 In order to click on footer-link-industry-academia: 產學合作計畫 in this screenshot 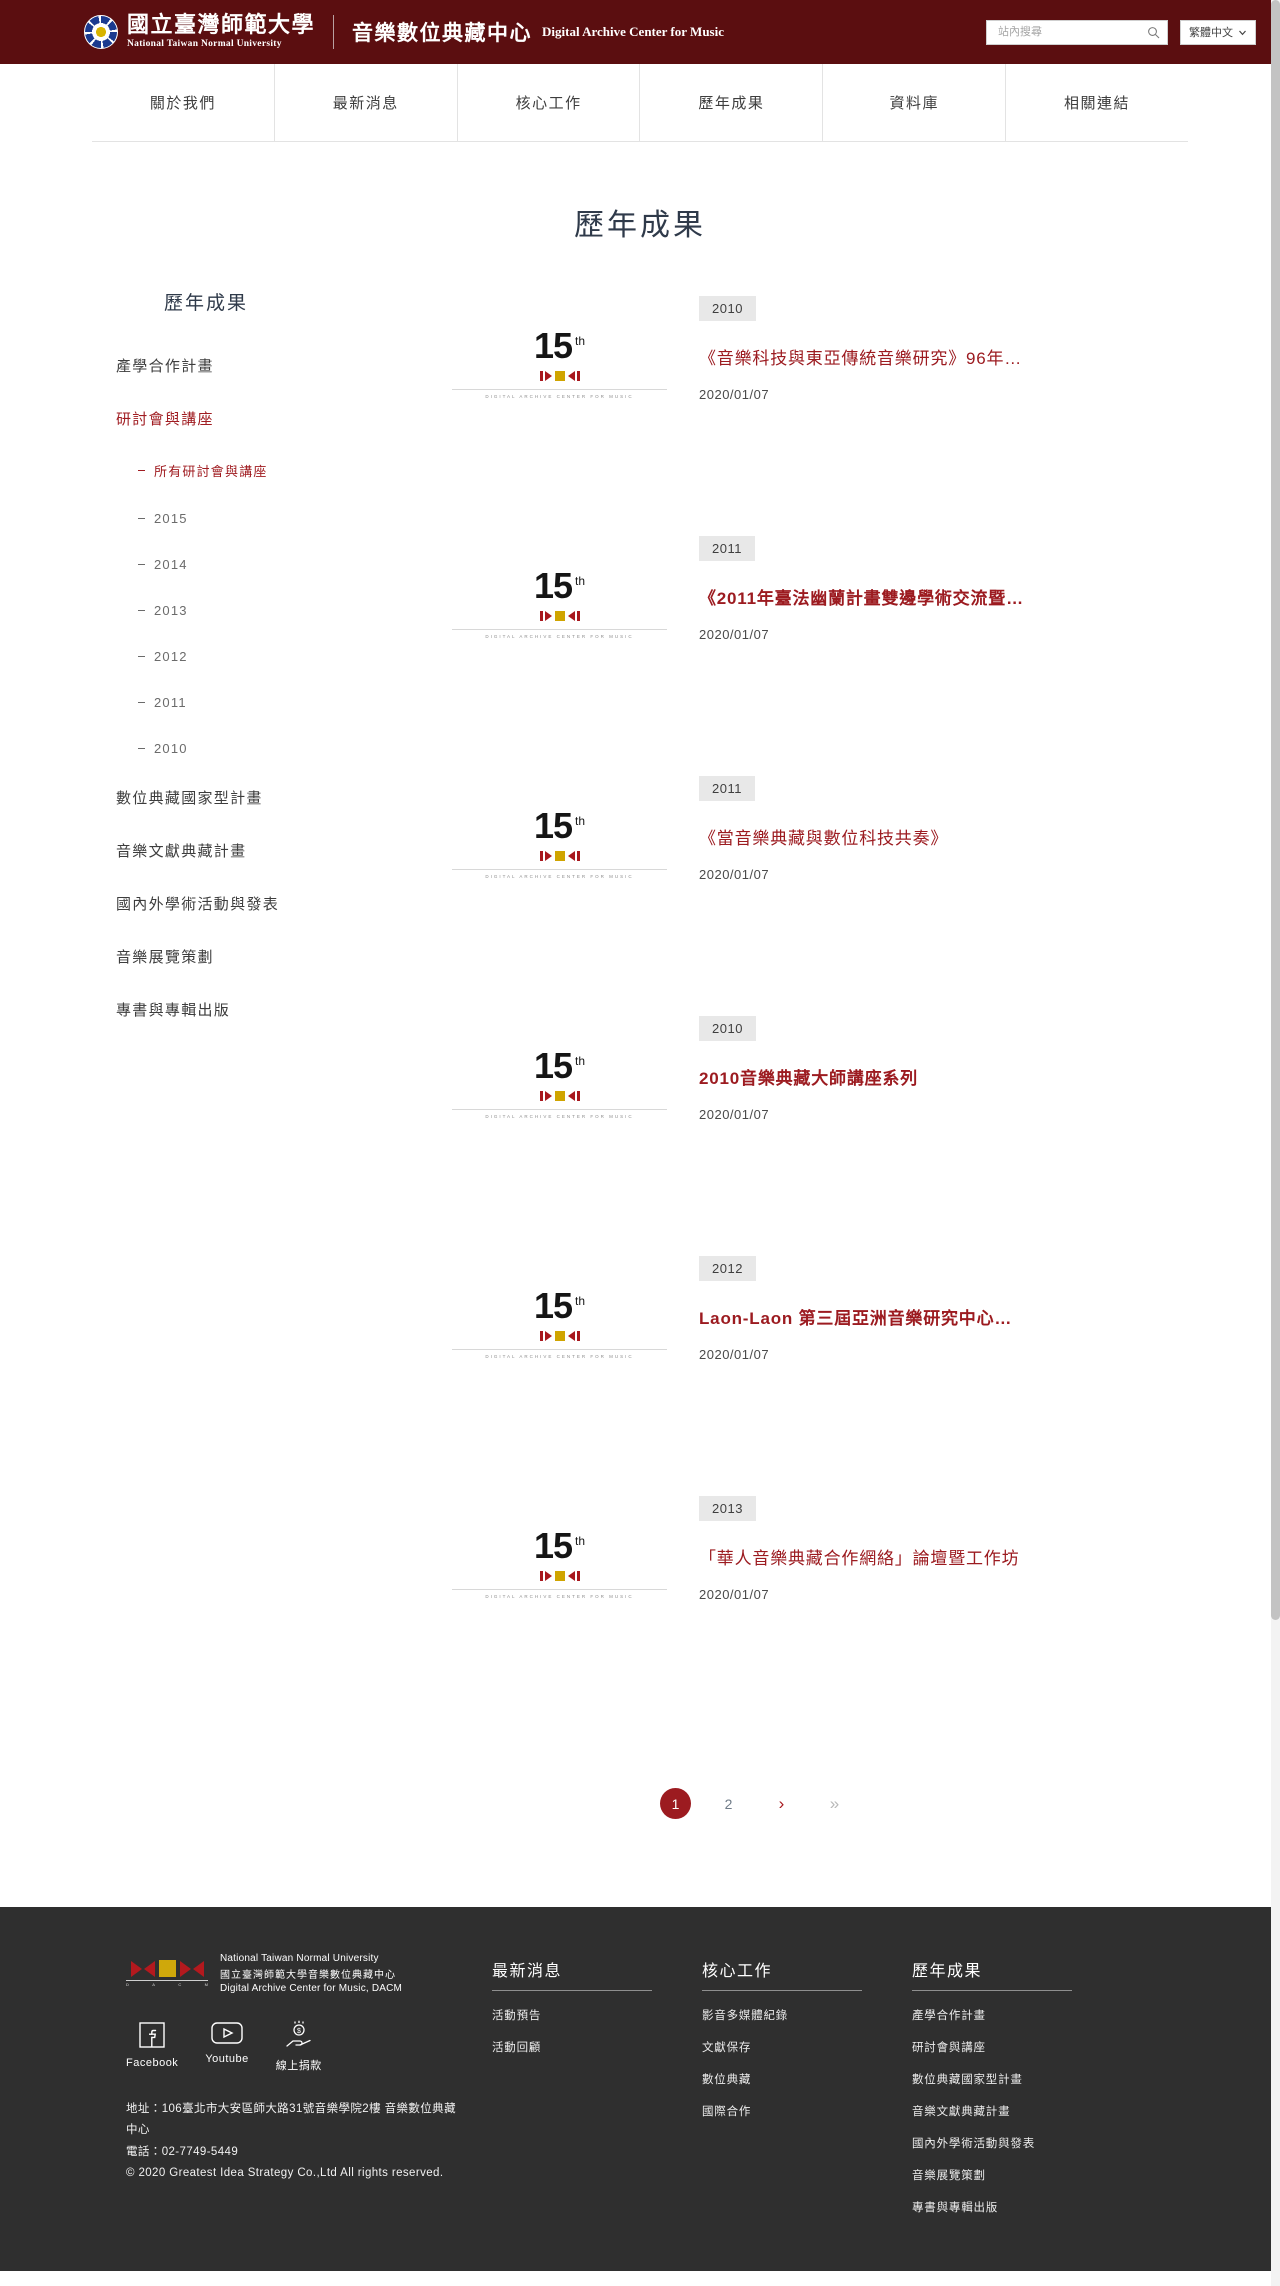, I will do `click(1032, 2015)`.